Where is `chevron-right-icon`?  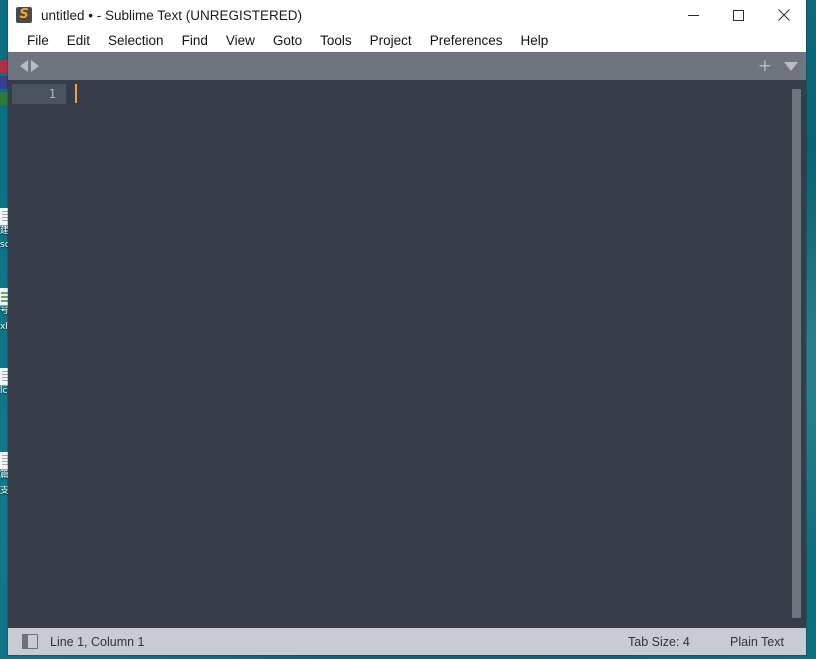 chevron-right-icon is located at coordinates (35, 66).